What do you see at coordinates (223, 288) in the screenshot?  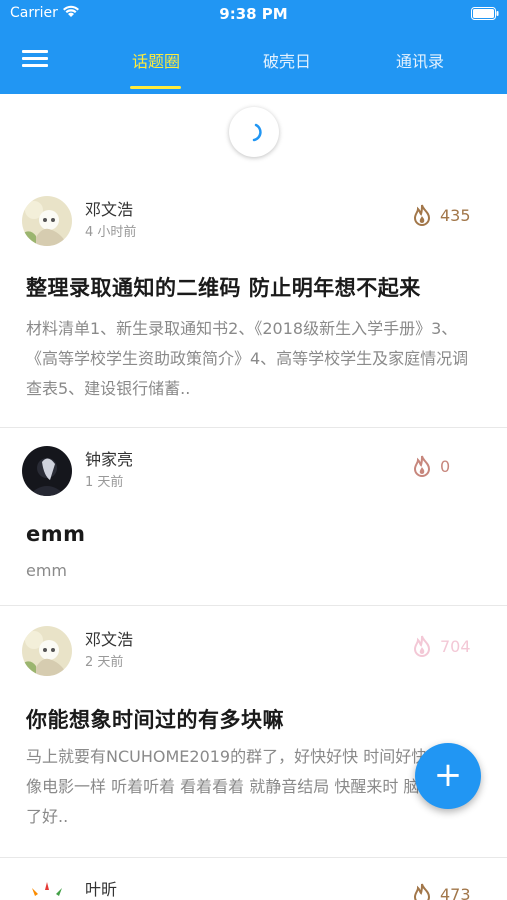 I see `post-title: 整理录取通知的二维码 防止明年想不起来` at bounding box center [223, 288].